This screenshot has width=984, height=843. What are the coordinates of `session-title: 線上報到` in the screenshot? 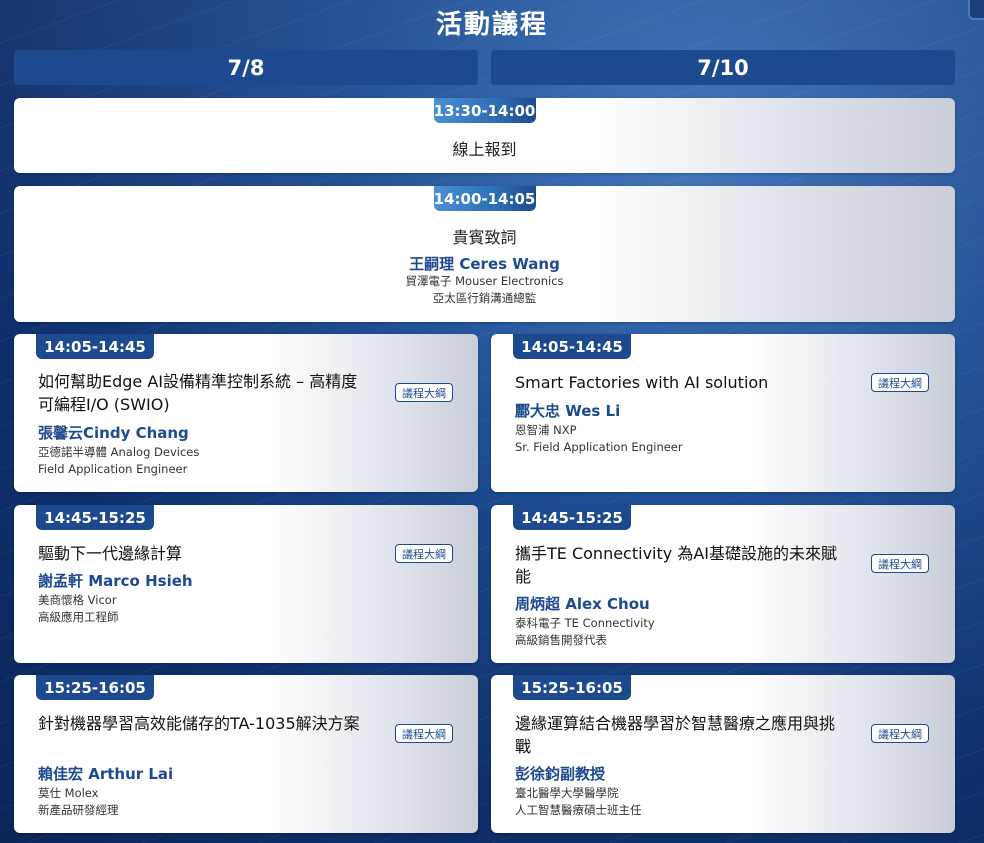 It's located at (484, 149).